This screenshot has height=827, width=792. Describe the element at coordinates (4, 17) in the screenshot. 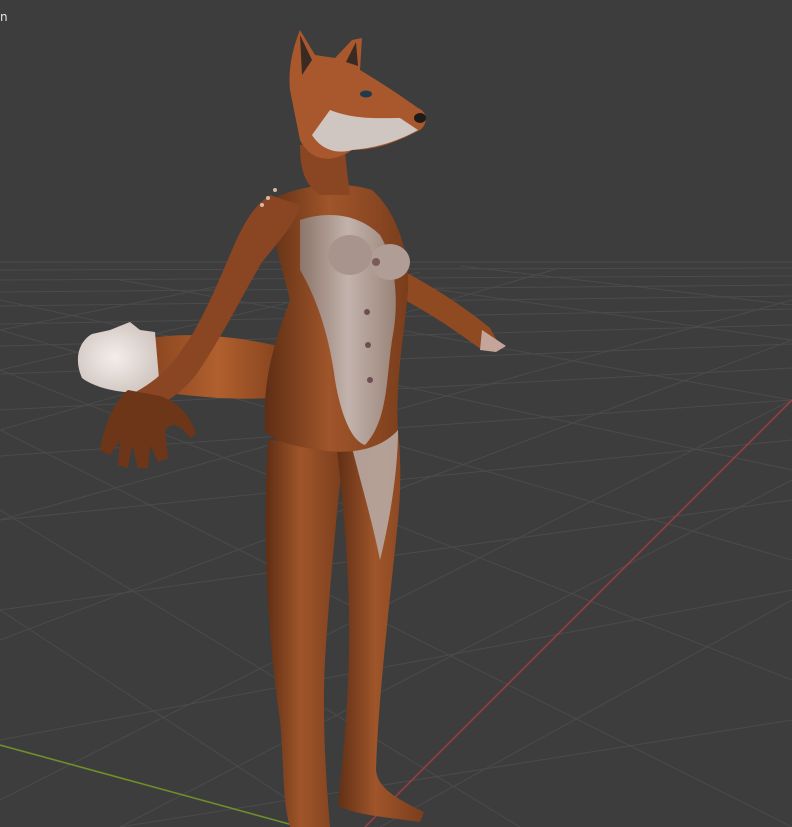

I see `viewport-overlay-text: n` at that location.